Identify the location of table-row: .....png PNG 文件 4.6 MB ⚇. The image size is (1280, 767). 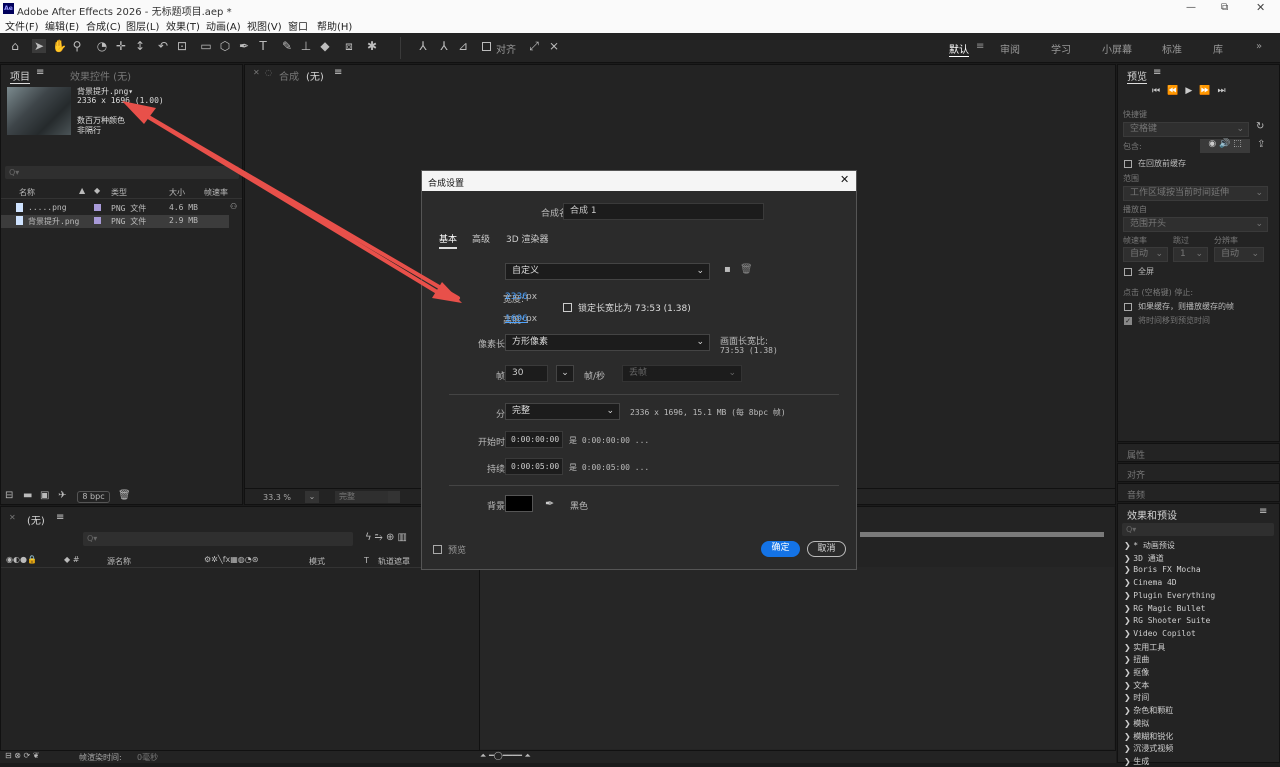
(121, 208).